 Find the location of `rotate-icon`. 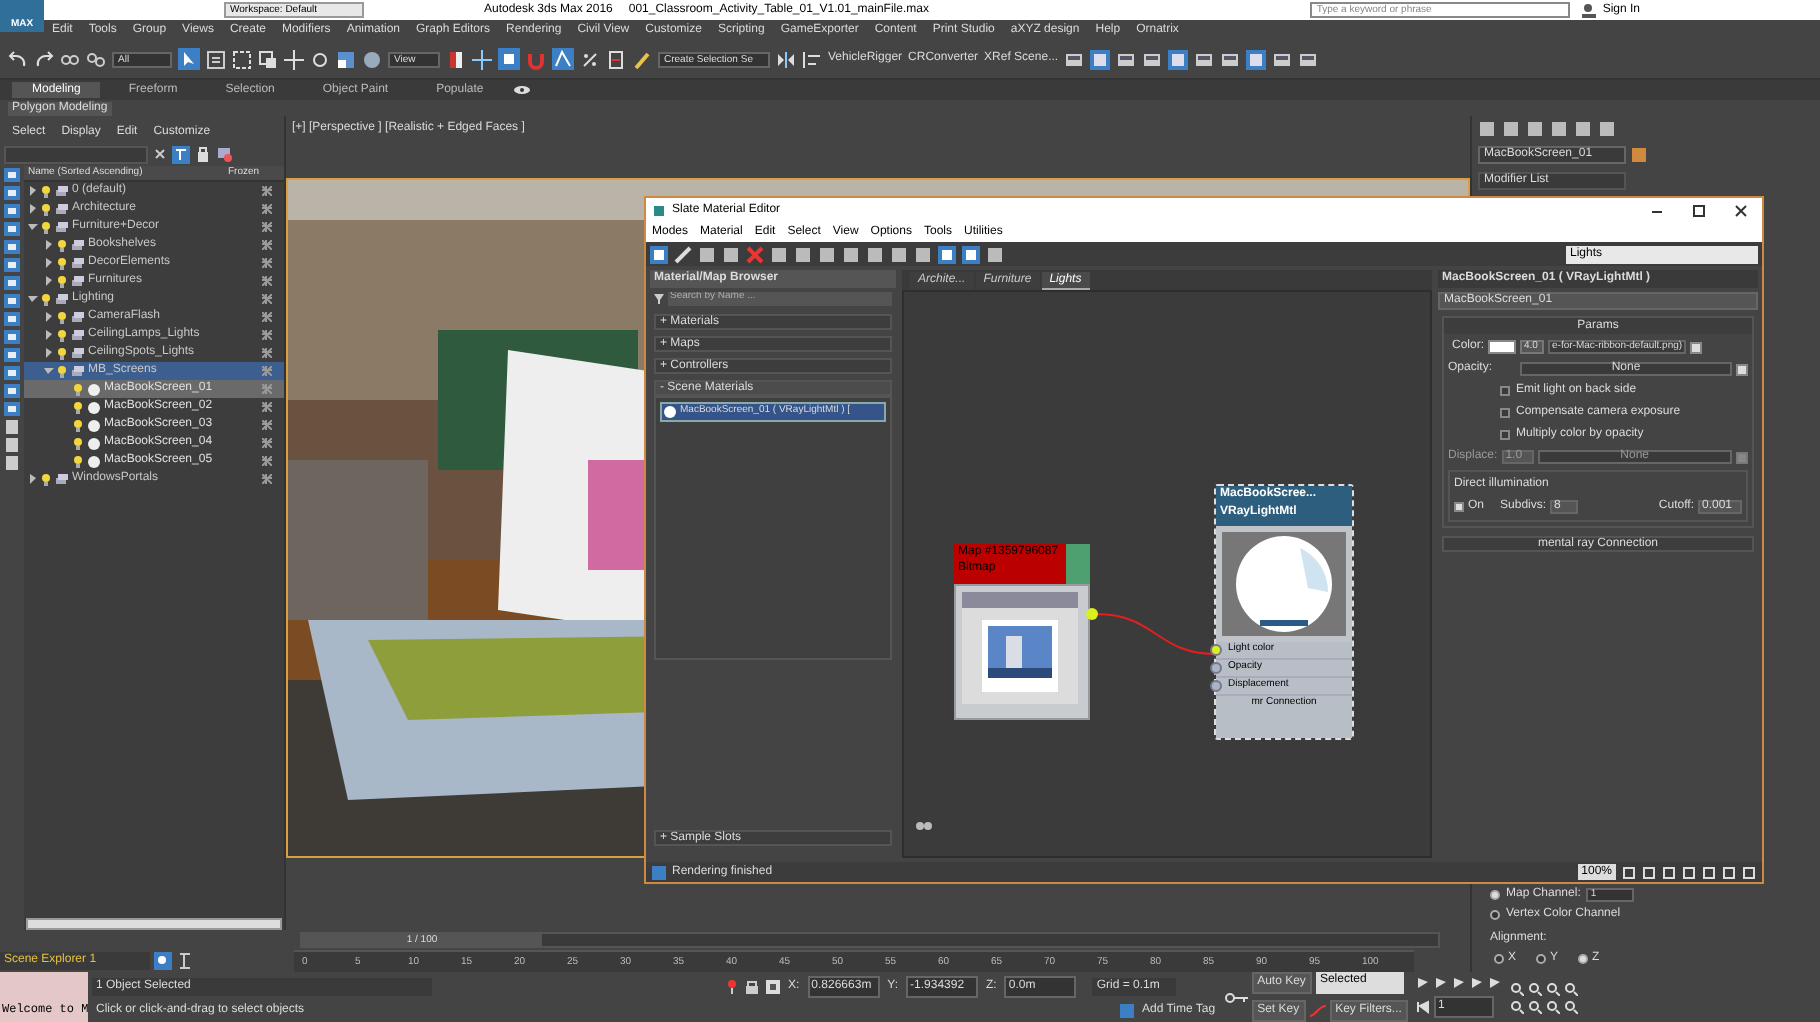

rotate-icon is located at coordinates (320, 59).